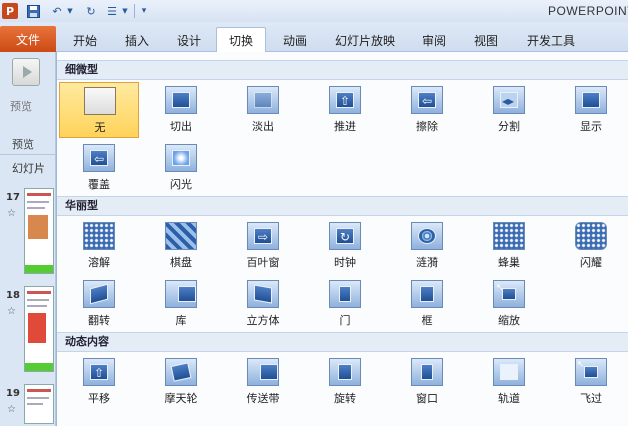 This screenshot has height=426, width=628. Describe the element at coordinates (99, 382) in the screenshot. I see `transition-pan: ⇧ 平移` at that location.